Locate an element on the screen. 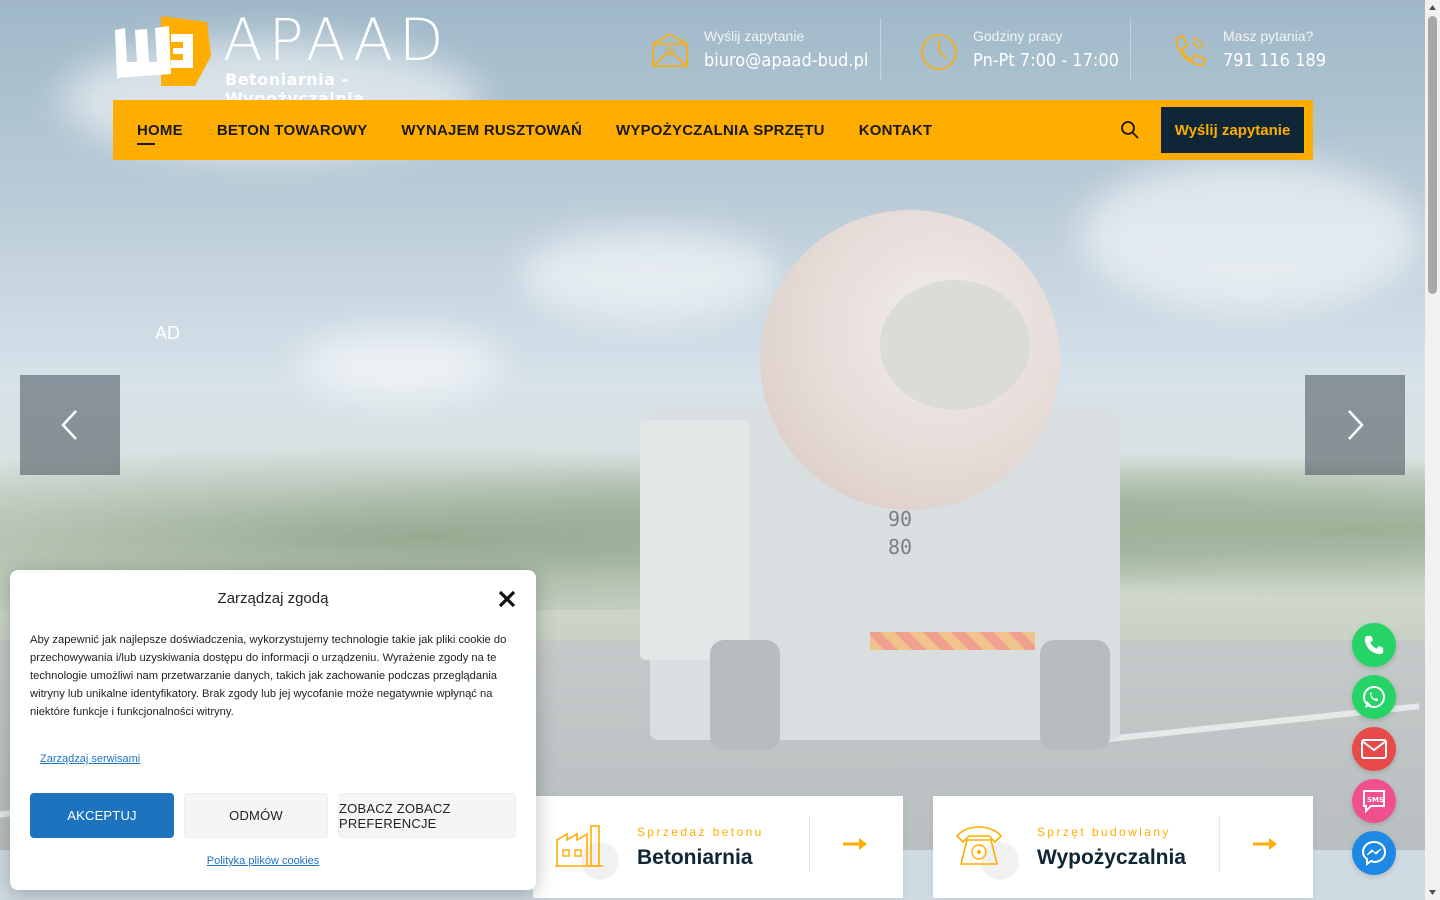 This screenshot has width=1440, height=900. chevron-right-icon is located at coordinates (1356, 425).